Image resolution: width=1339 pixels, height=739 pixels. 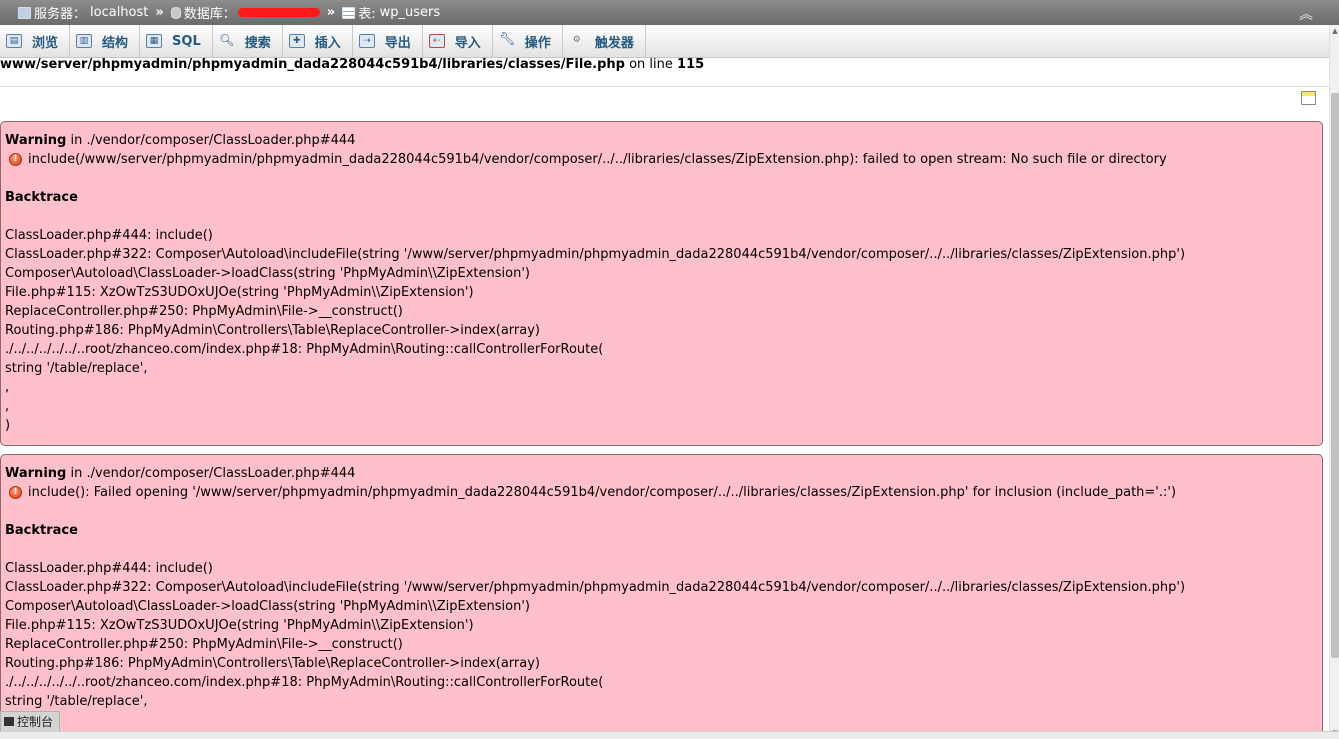 I want to click on wrench-icon: 🔧︎, so click(x=507, y=39).